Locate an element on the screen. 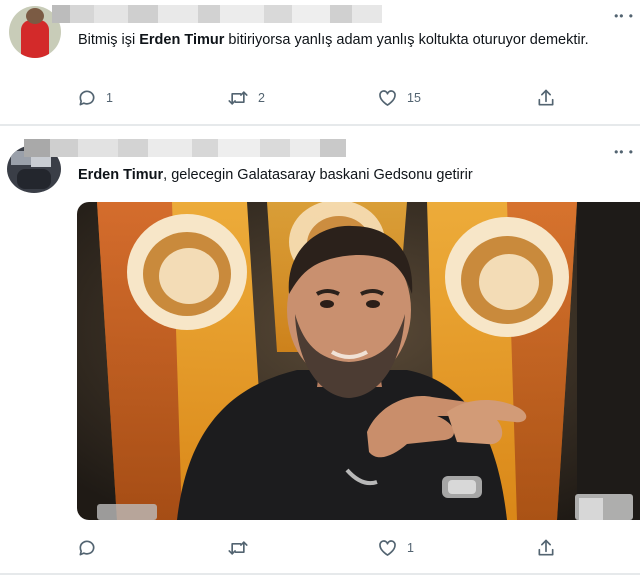 This screenshot has height=579, width=640. like-button: 1 is located at coordinates (395, 548).